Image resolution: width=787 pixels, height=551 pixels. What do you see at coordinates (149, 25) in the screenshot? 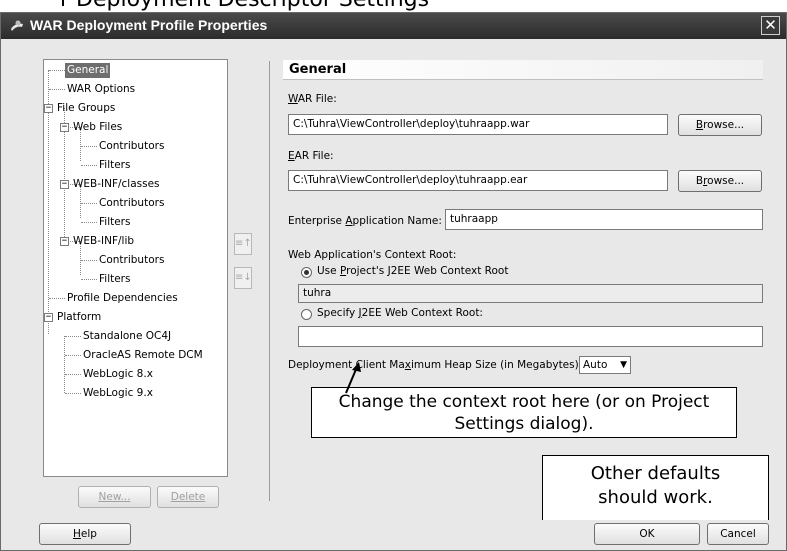
I see `window-title: WAR Deployment Profile Properties` at bounding box center [149, 25].